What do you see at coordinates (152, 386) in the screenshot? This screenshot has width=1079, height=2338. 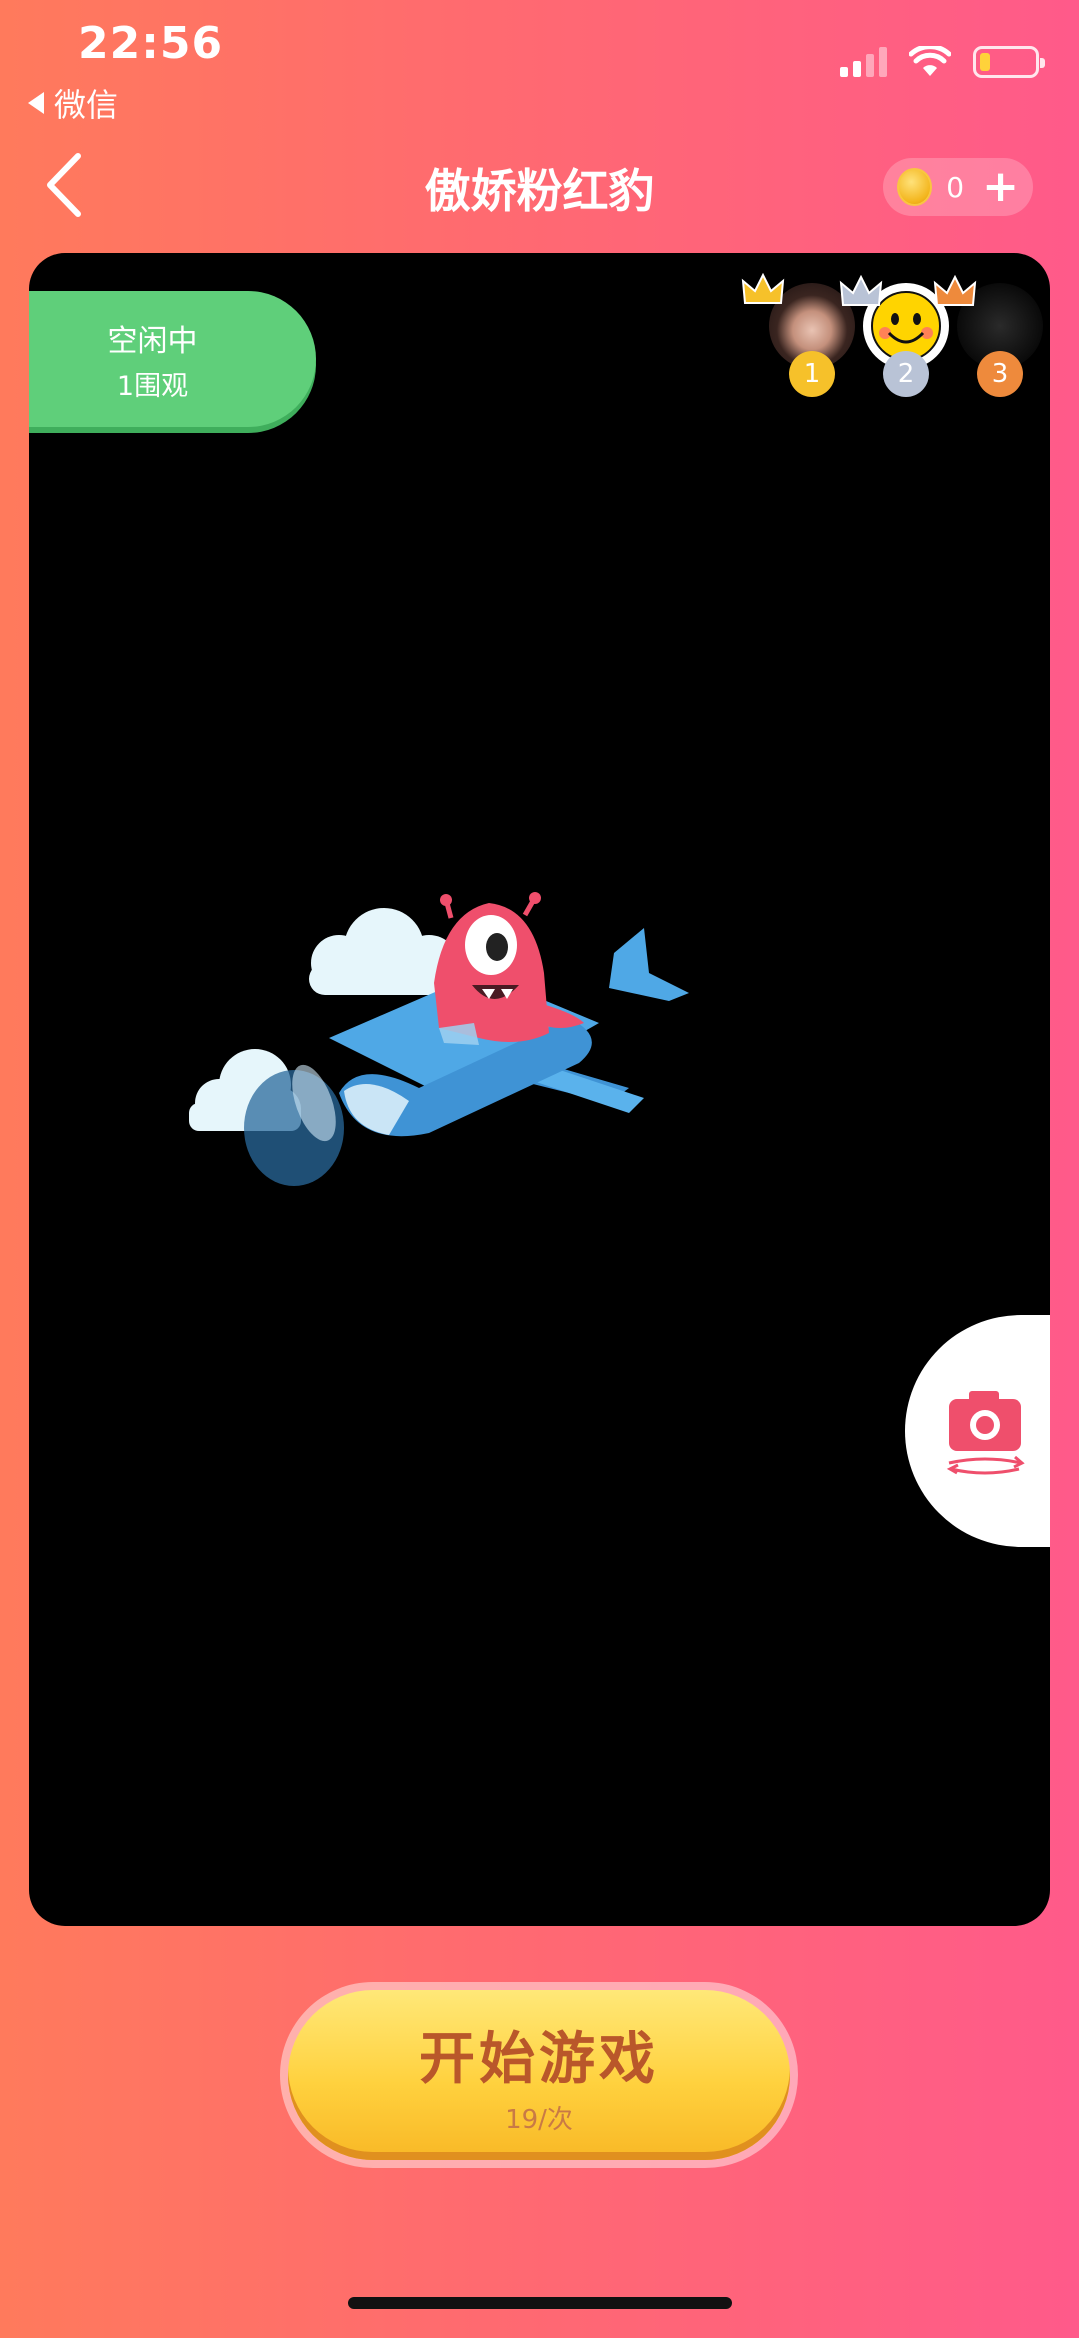 I see `viewer-count: 1围观` at bounding box center [152, 386].